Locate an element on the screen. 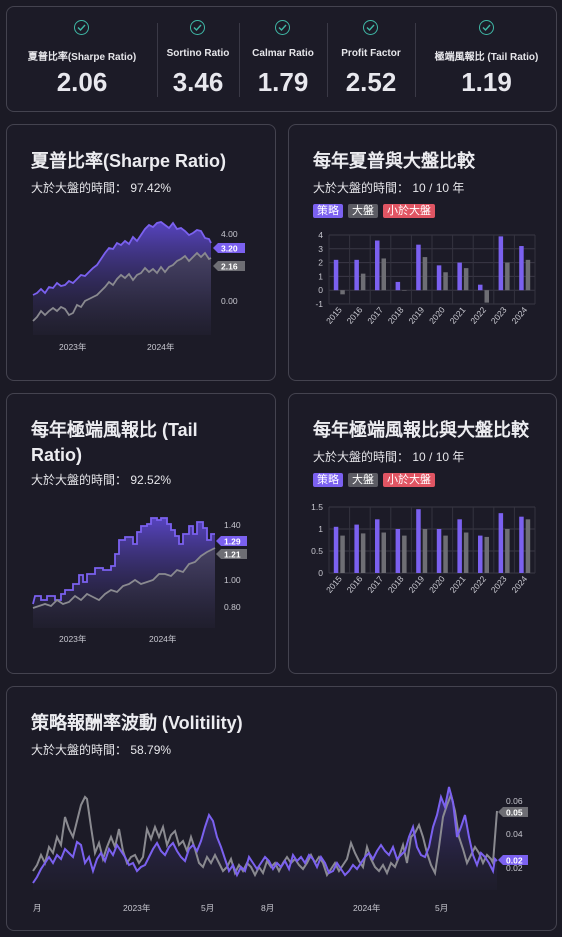  y-tick-label: 1.40 is located at coordinates (232, 525).